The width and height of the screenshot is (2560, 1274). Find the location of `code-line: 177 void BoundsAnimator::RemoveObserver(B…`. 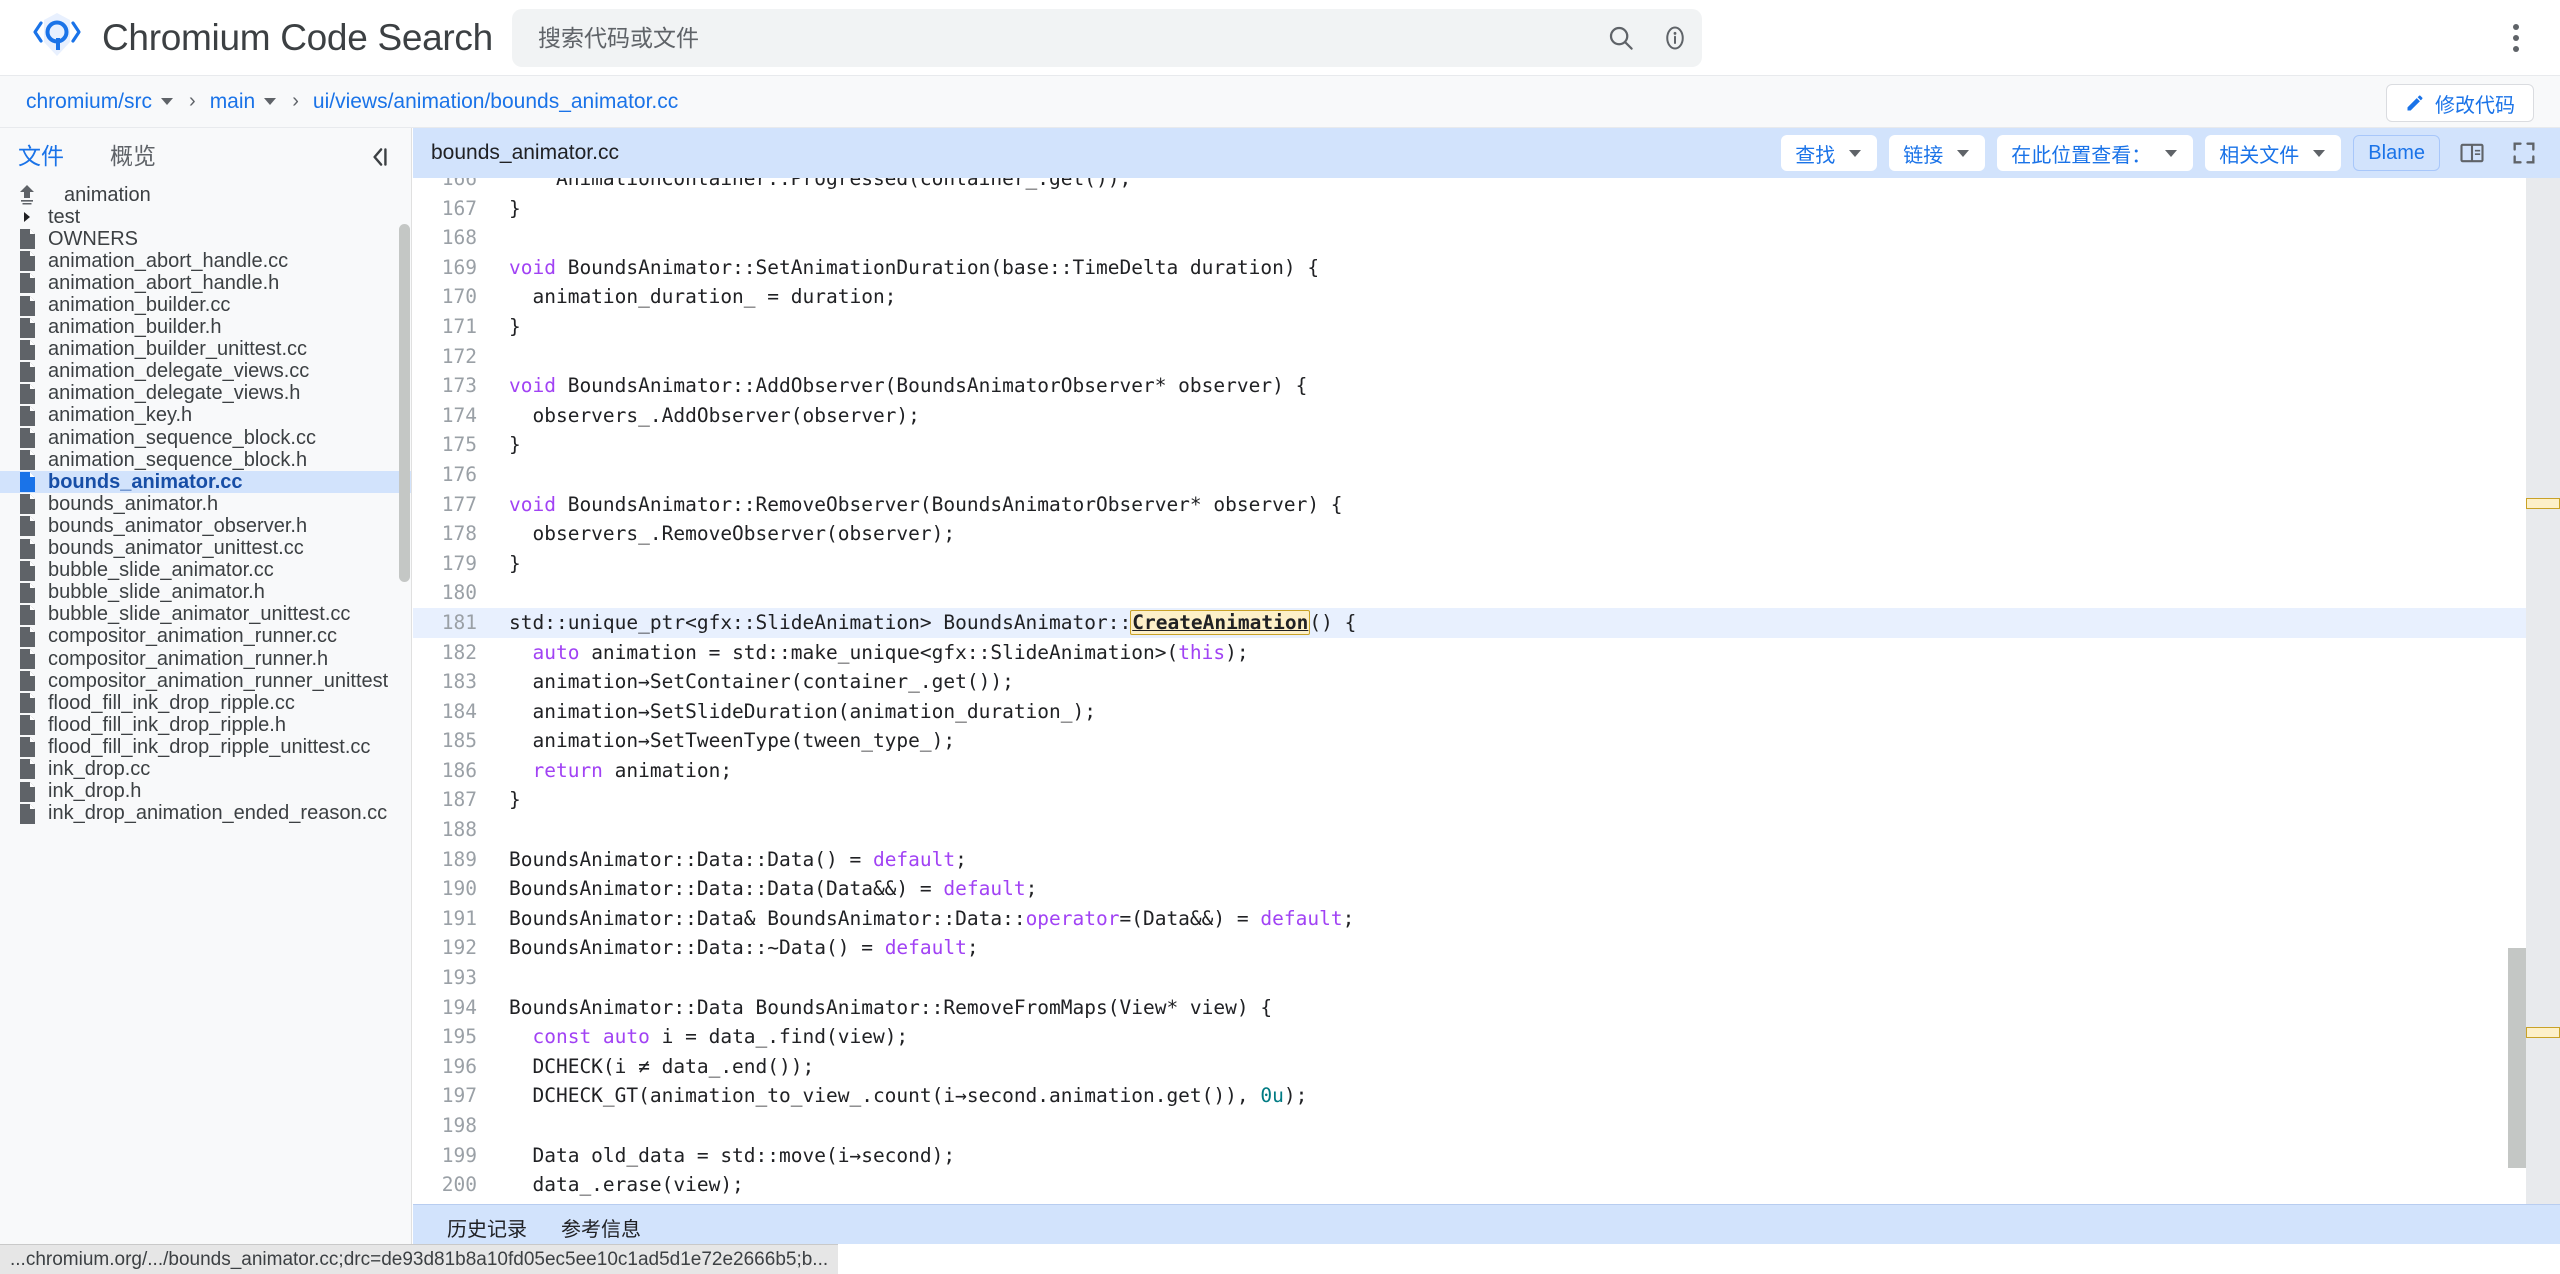

code-line: 177 void BoundsAnimator::RemoveObserver(B… is located at coordinates (1486, 505).